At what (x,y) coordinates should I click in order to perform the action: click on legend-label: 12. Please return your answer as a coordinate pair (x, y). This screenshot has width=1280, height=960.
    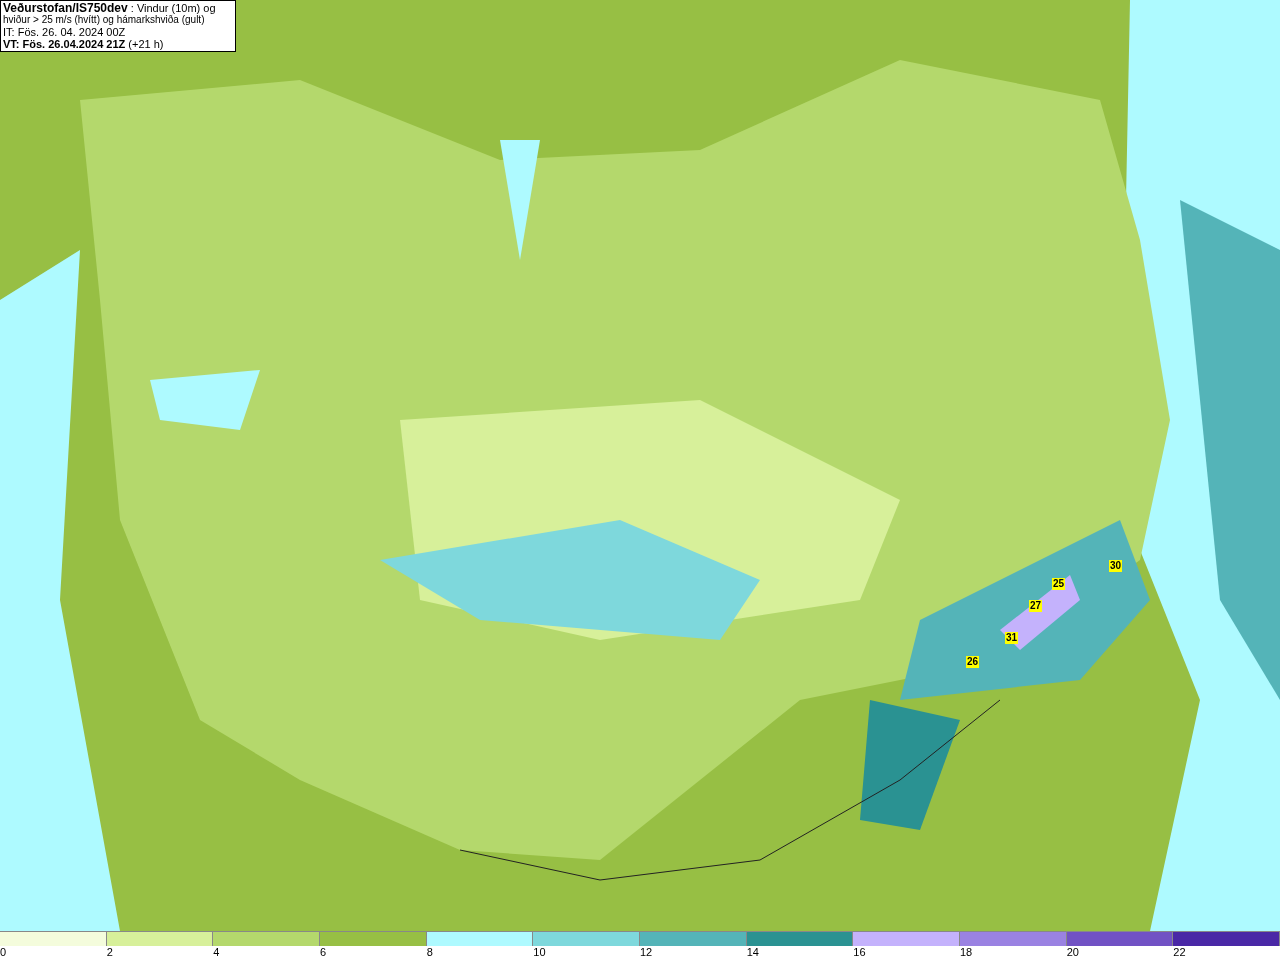
    Looking at the image, I should click on (646, 952).